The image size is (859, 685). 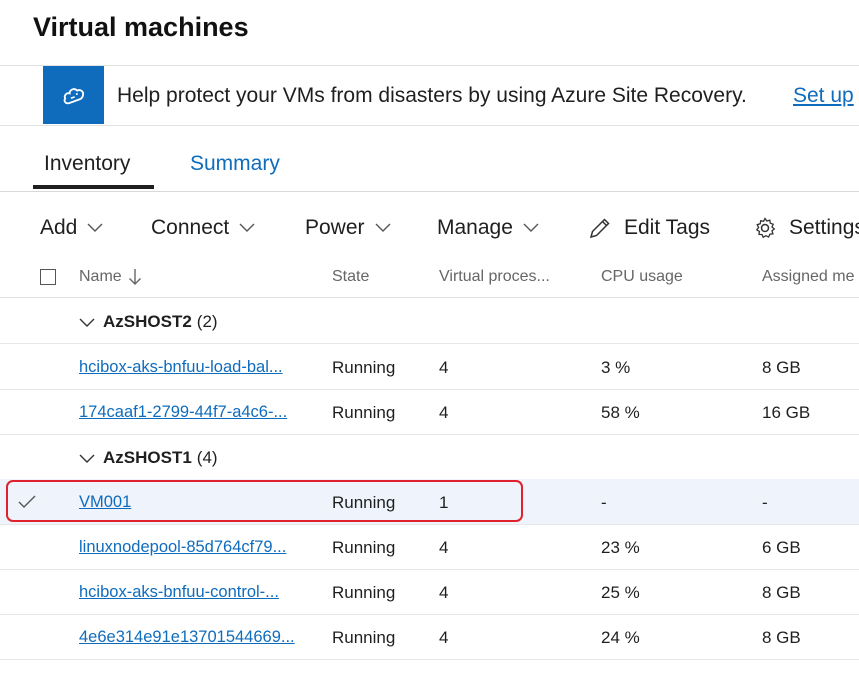 I want to click on vm-name-link: VM001, so click(x=105, y=502).